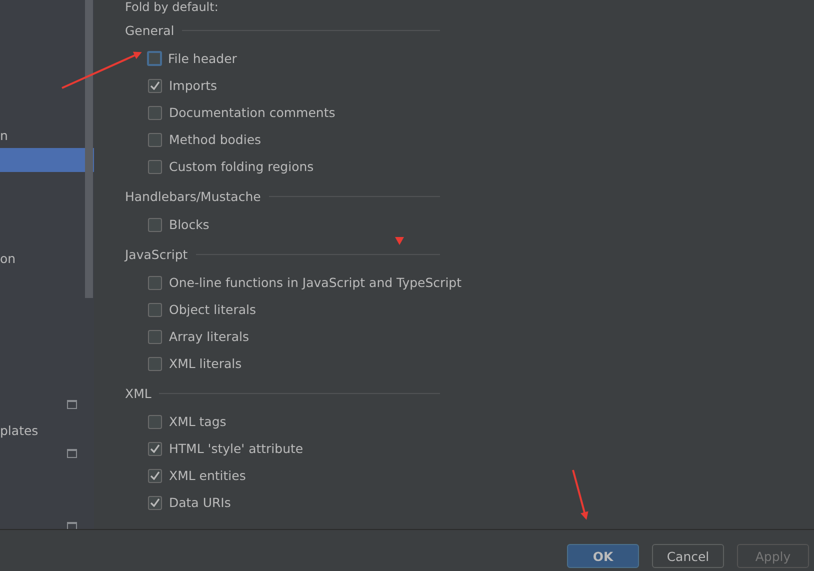 The image size is (814, 571). What do you see at coordinates (195, 363) in the screenshot?
I see `checkbox-option: XML literals` at bounding box center [195, 363].